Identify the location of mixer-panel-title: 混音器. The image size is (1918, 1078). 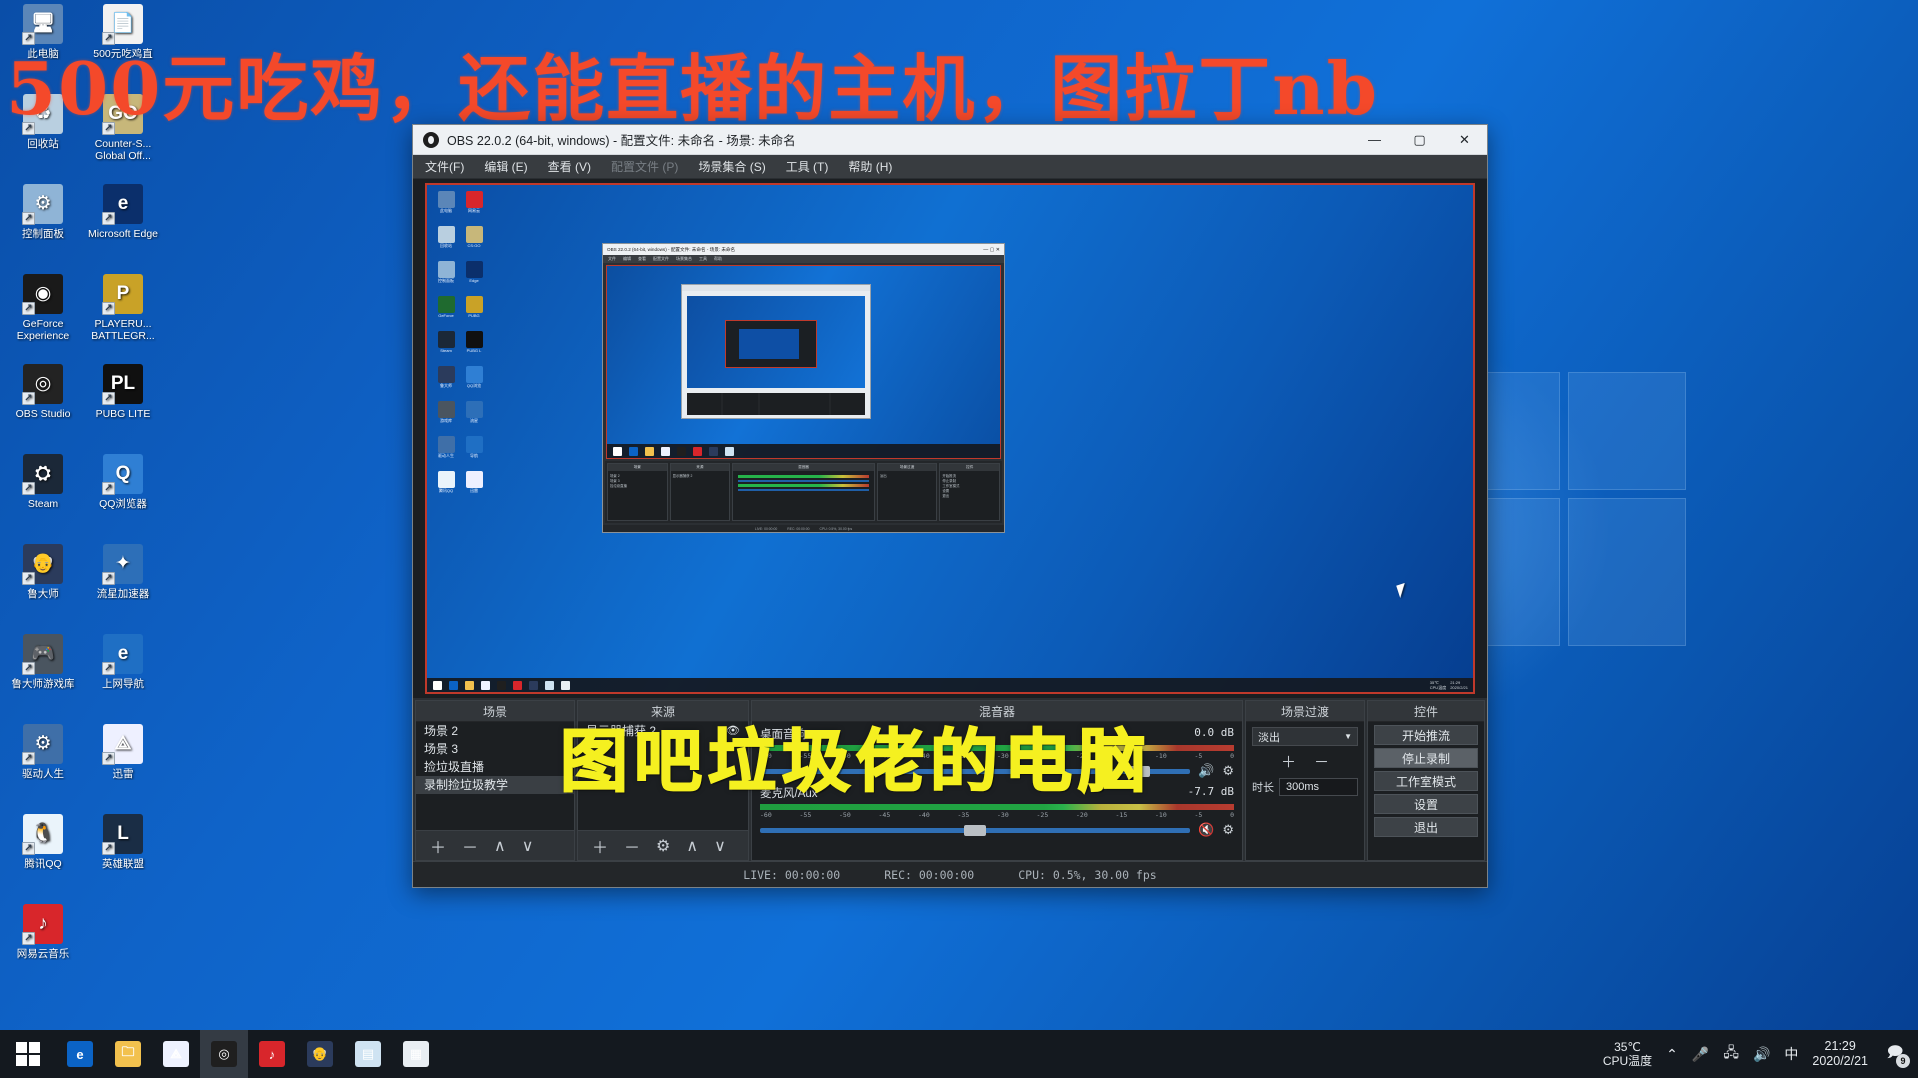
(997, 711).